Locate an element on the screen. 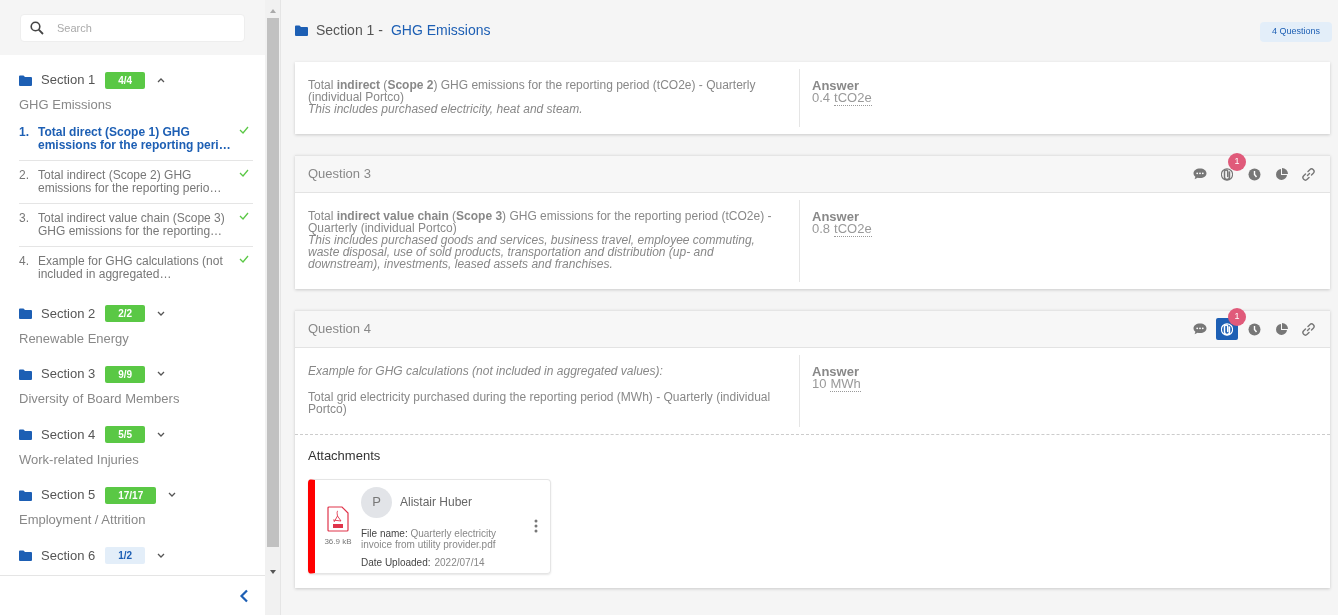 The image size is (1338, 615). question-note: This includes purchased electricity, heat and steam. is located at coordinates (446, 109).